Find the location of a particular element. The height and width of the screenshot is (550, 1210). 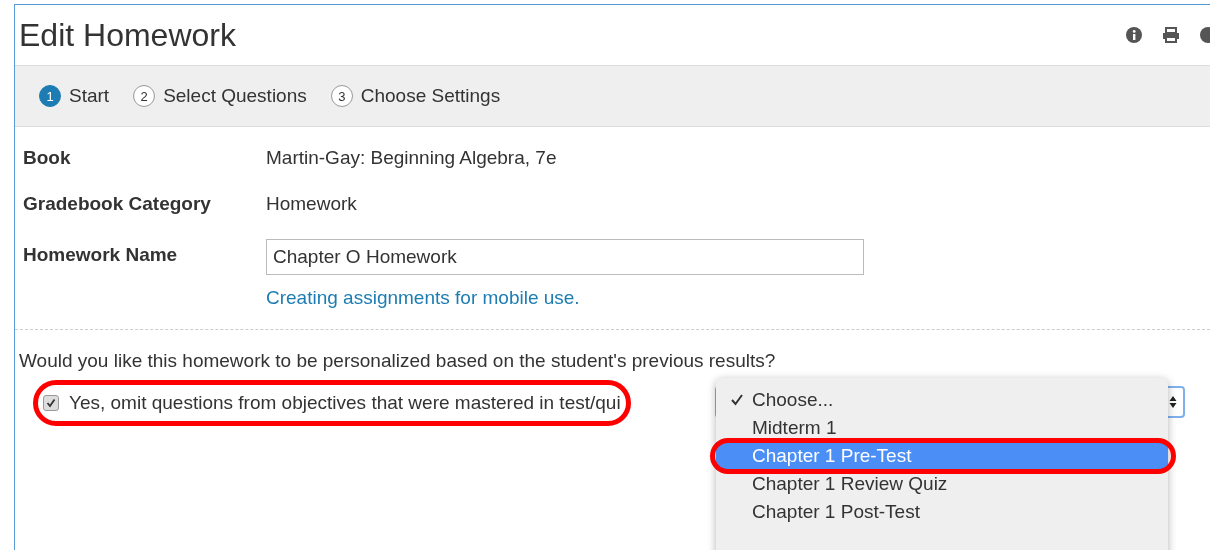

page-title: Edit Homework is located at coordinates (127, 35).